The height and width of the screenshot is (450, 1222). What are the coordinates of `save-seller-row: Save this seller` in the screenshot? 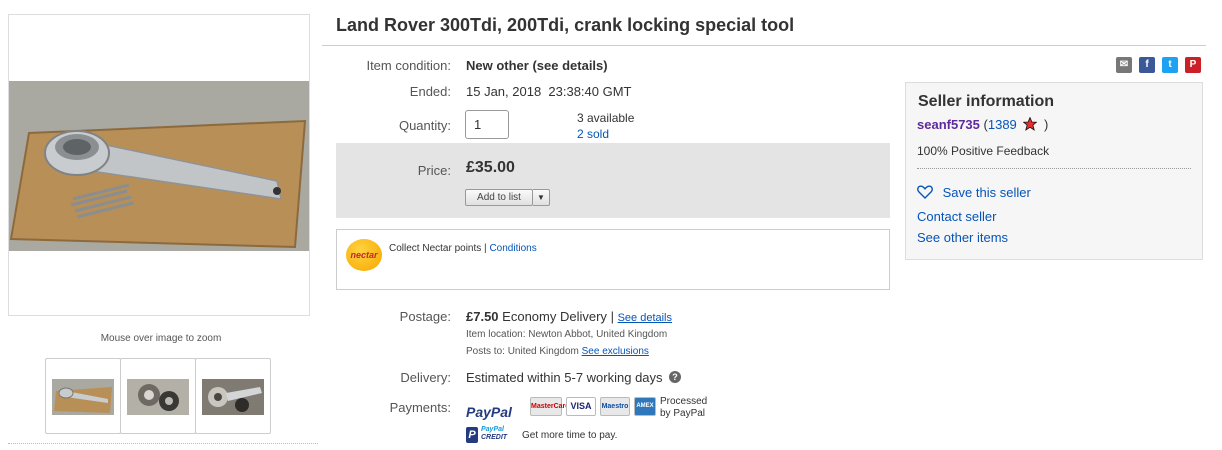 It's located at (974, 192).